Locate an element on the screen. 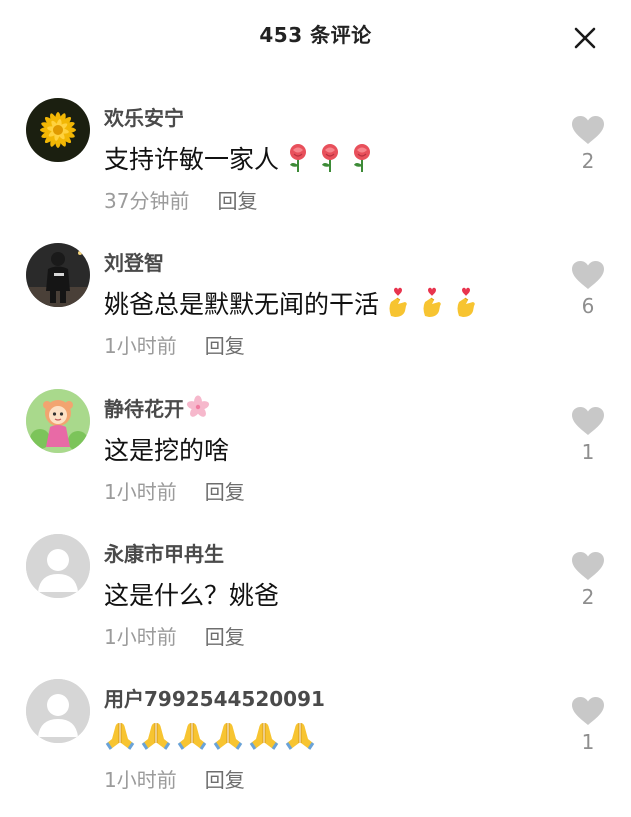 Image resolution: width=631 pixels, height=817 pixels. comment-text: 支持许敏一家人 is located at coordinates (239, 158).